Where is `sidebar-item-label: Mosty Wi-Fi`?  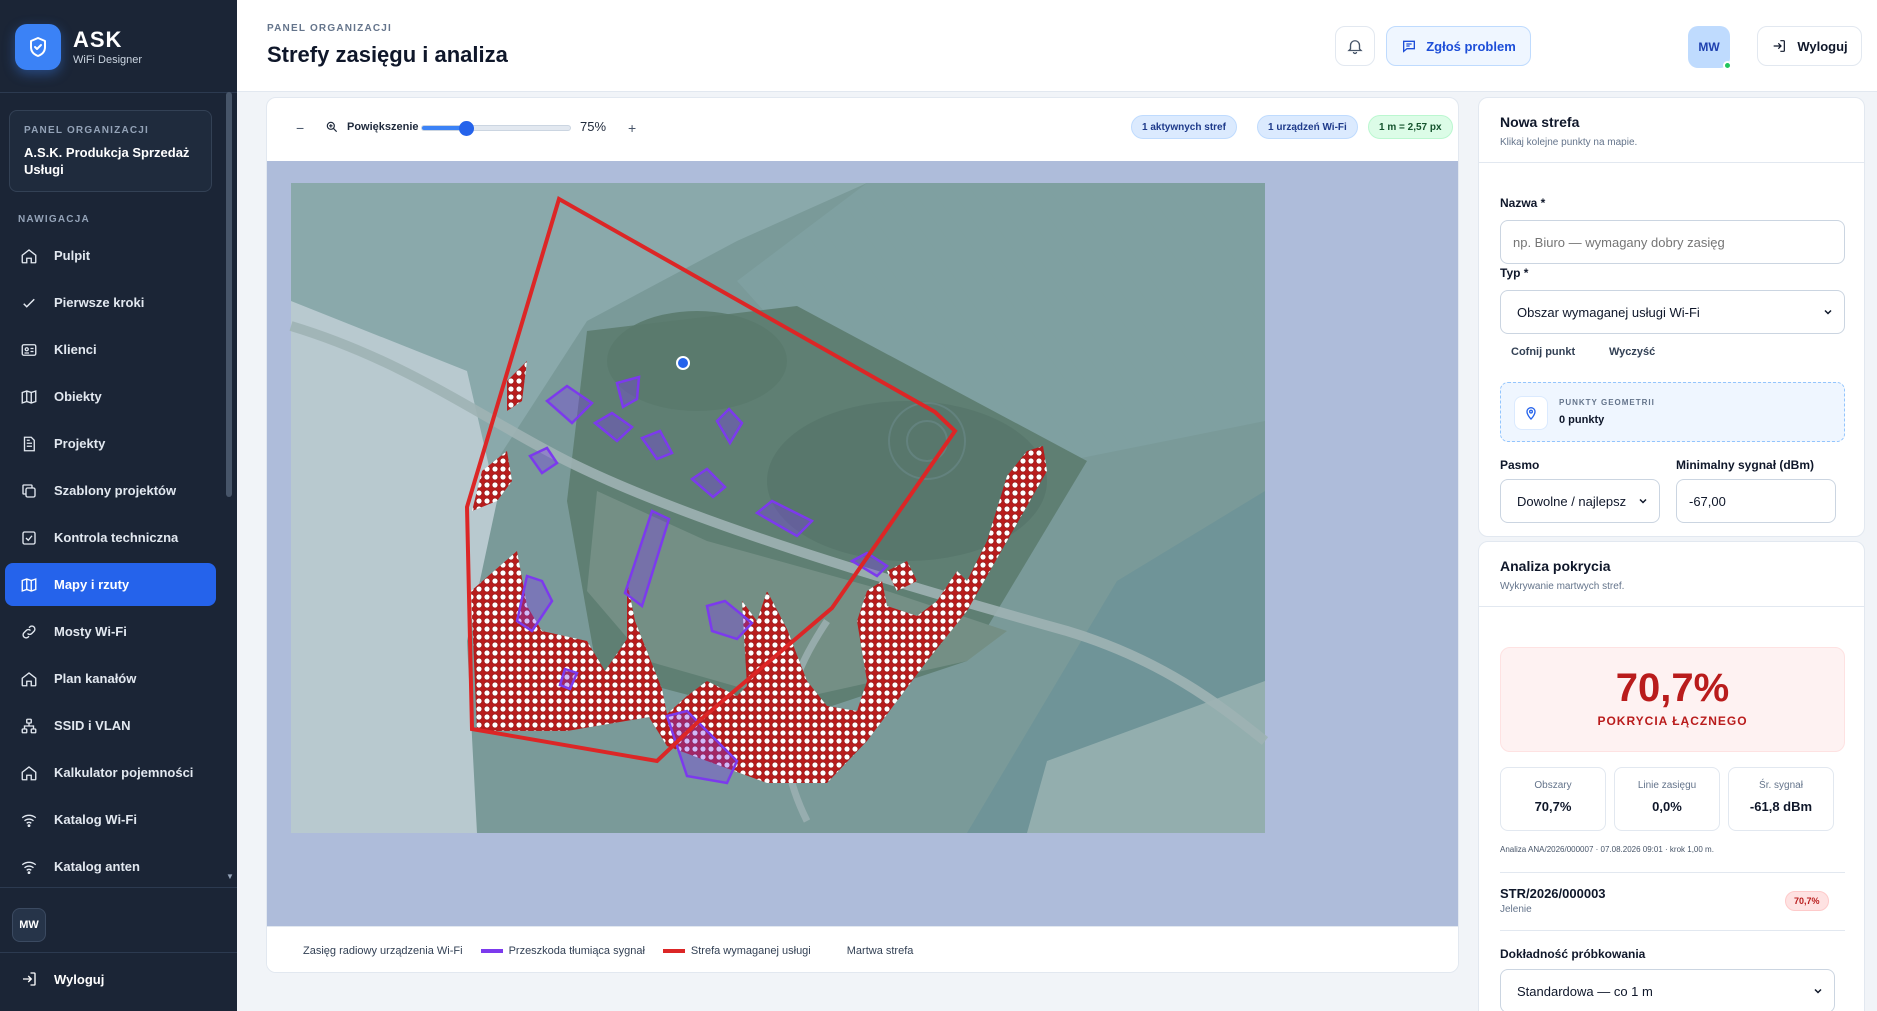 sidebar-item-label: Mosty Wi-Fi is located at coordinates (90, 631).